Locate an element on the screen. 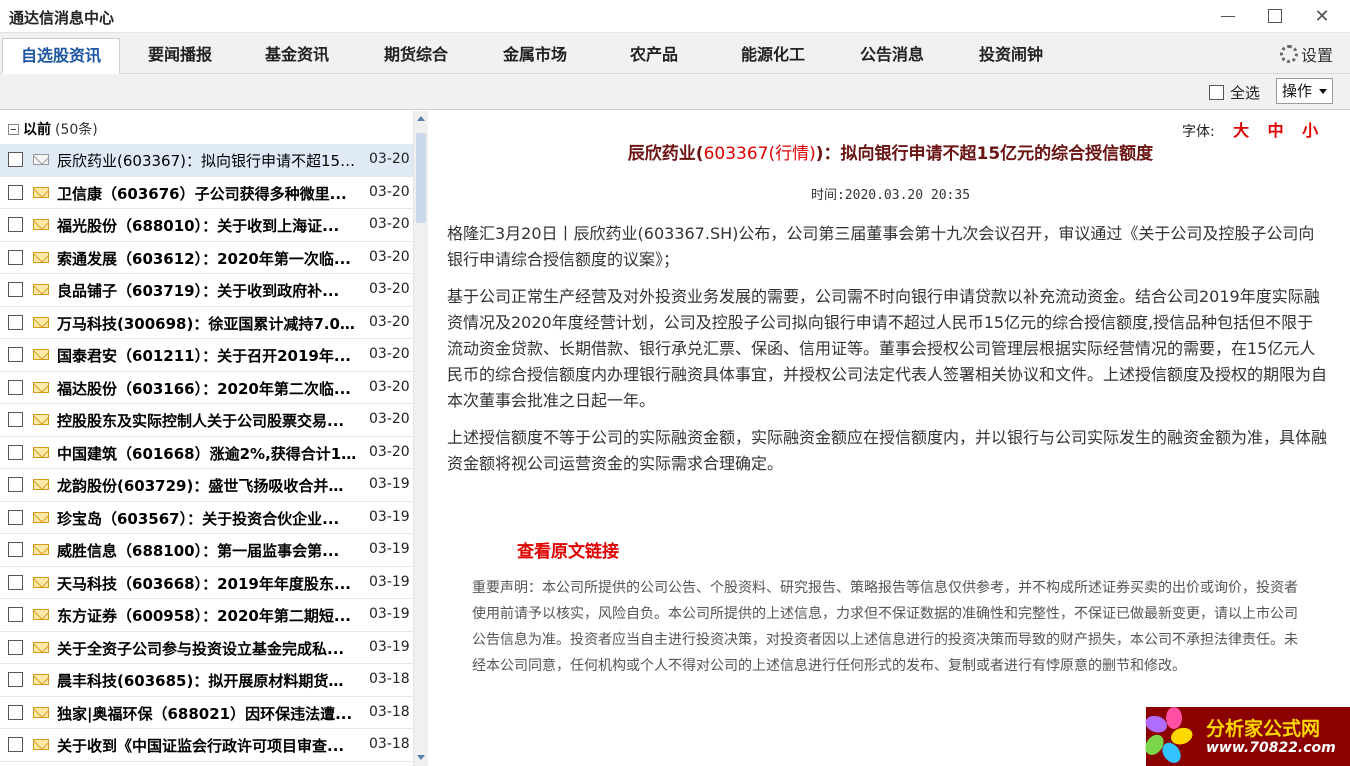 Image resolution: width=1350 pixels, height=766 pixels. toolbar: 全选 操作 is located at coordinates (675, 92).